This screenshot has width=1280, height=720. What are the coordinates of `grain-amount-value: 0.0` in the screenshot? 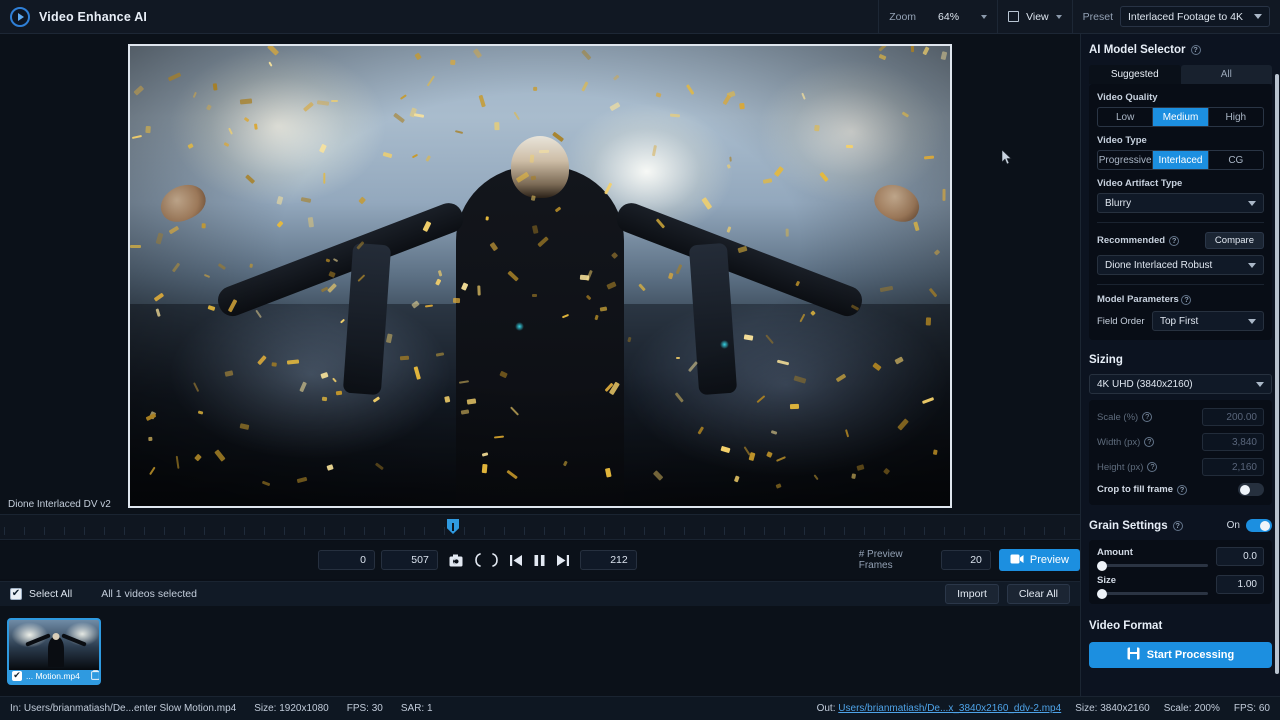 It's located at (1240, 556).